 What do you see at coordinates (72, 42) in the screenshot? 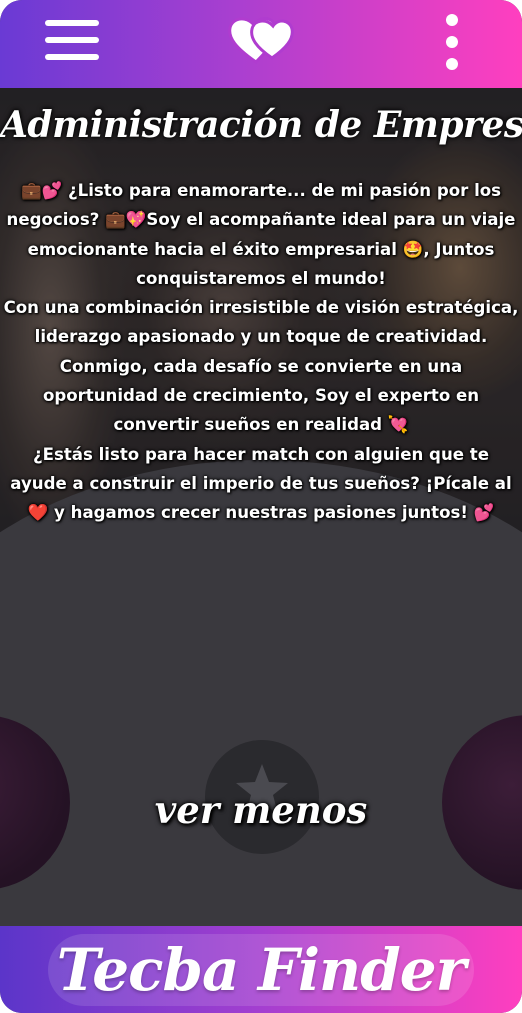
I see `hamburger-menu-icon` at bounding box center [72, 42].